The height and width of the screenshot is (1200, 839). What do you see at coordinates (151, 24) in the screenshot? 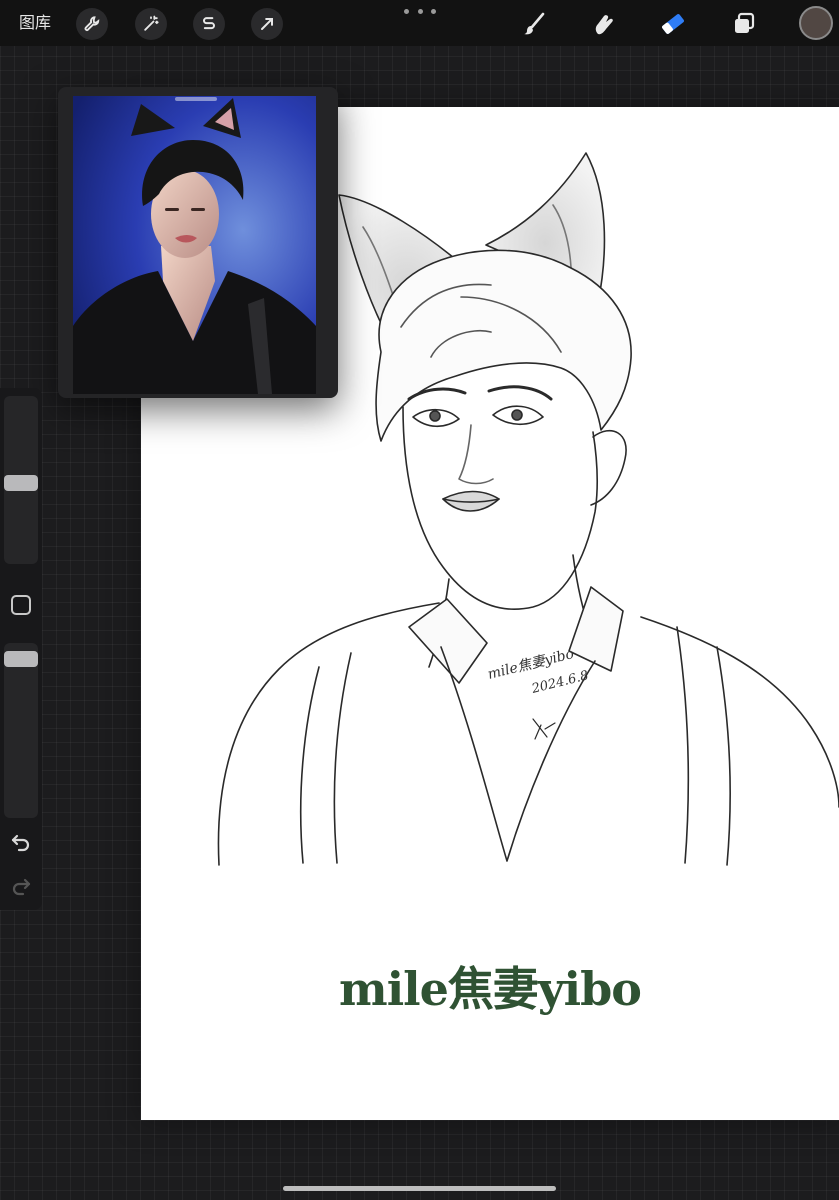
I see `magic-wand-icon` at bounding box center [151, 24].